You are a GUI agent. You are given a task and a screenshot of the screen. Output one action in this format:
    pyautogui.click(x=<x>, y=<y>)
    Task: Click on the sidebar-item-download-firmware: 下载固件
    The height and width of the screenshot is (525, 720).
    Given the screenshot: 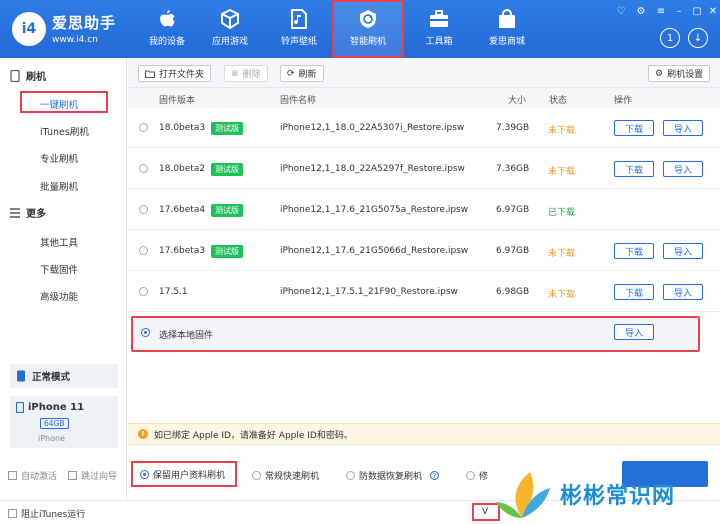 What is the action you would take?
    pyautogui.click(x=59, y=269)
    